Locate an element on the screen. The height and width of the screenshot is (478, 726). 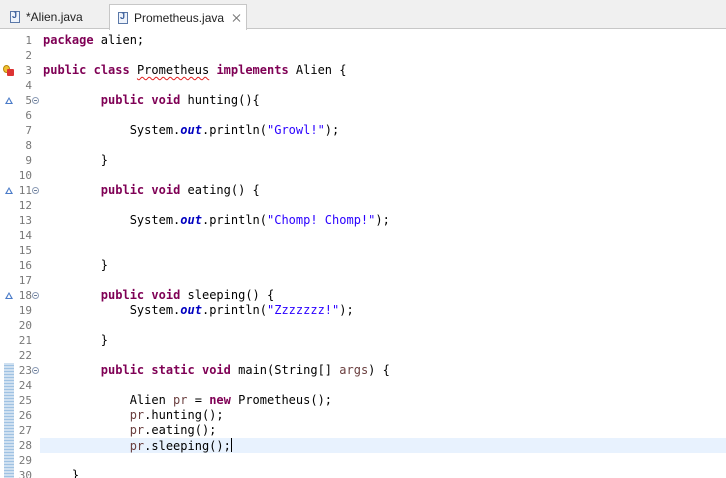
line-number: 9 is located at coordinates (28, 160).